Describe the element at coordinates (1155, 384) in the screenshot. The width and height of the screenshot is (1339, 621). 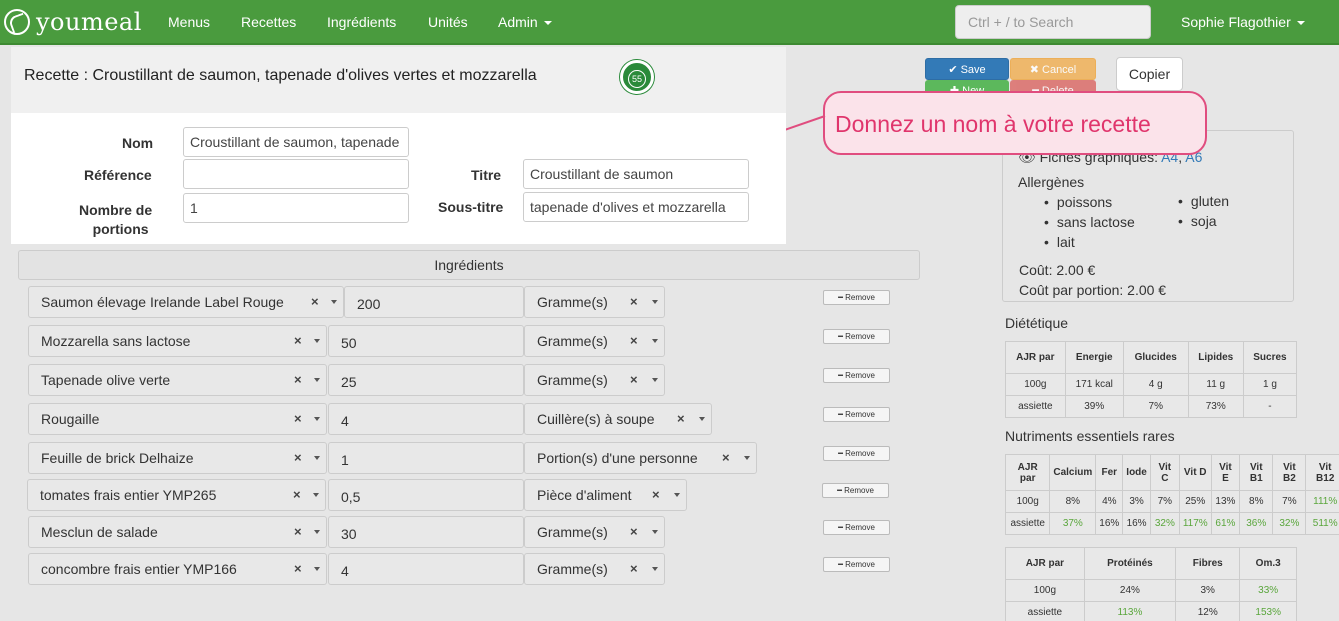
I see `table-cell: 4 g` at that location.